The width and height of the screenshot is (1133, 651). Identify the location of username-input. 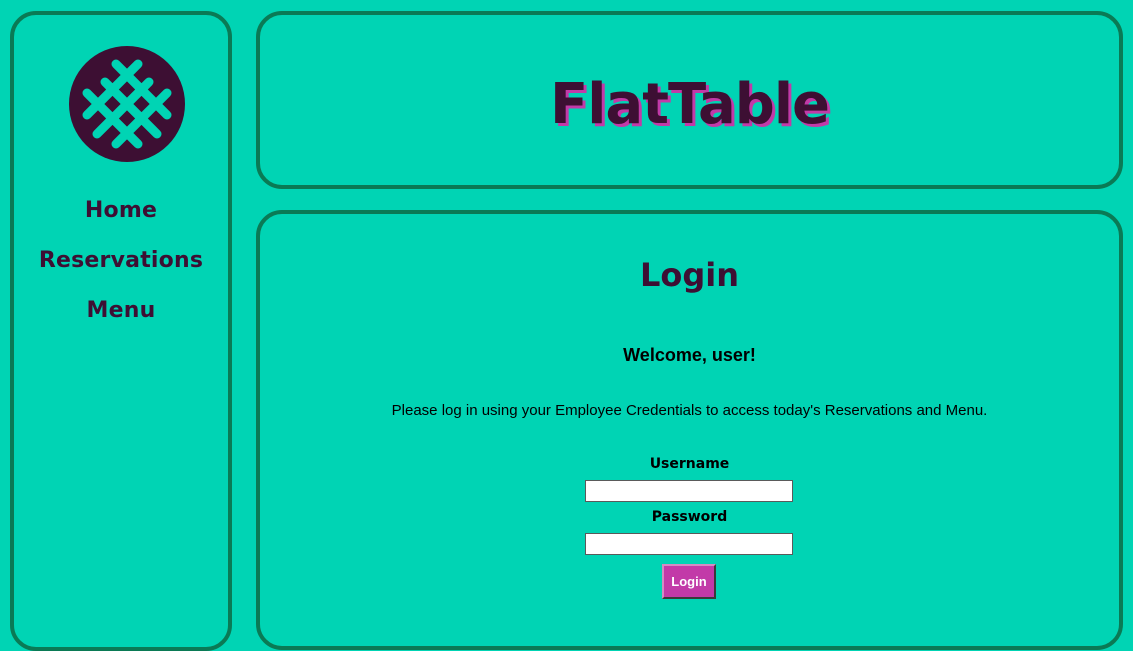
(689, 491).